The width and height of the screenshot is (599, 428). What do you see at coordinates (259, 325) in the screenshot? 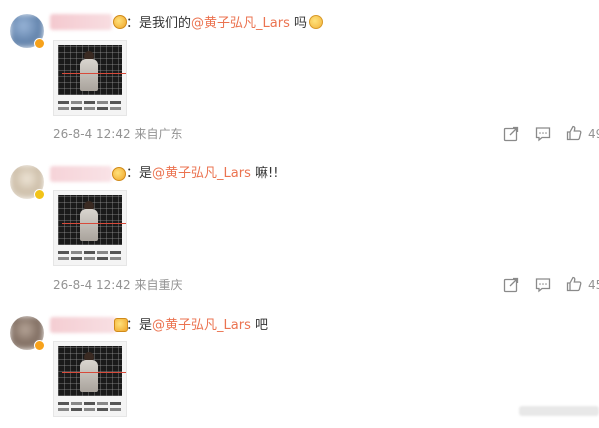
I see `comment-suffix: 吧` at bounding box center [259, 325].